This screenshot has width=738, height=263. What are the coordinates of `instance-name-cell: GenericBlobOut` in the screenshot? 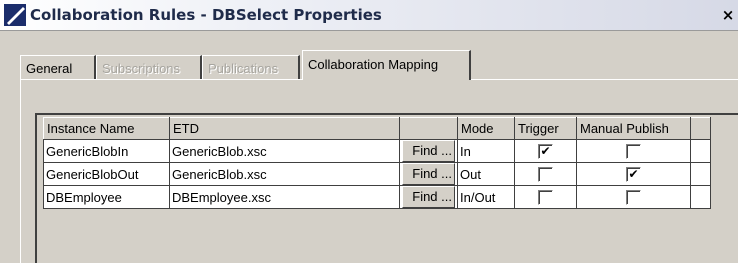 It's located at (106, 174).